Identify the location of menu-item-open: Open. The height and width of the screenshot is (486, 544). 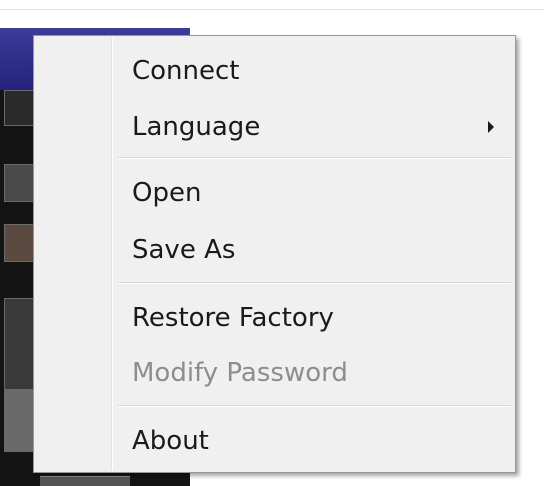
(274, 193).